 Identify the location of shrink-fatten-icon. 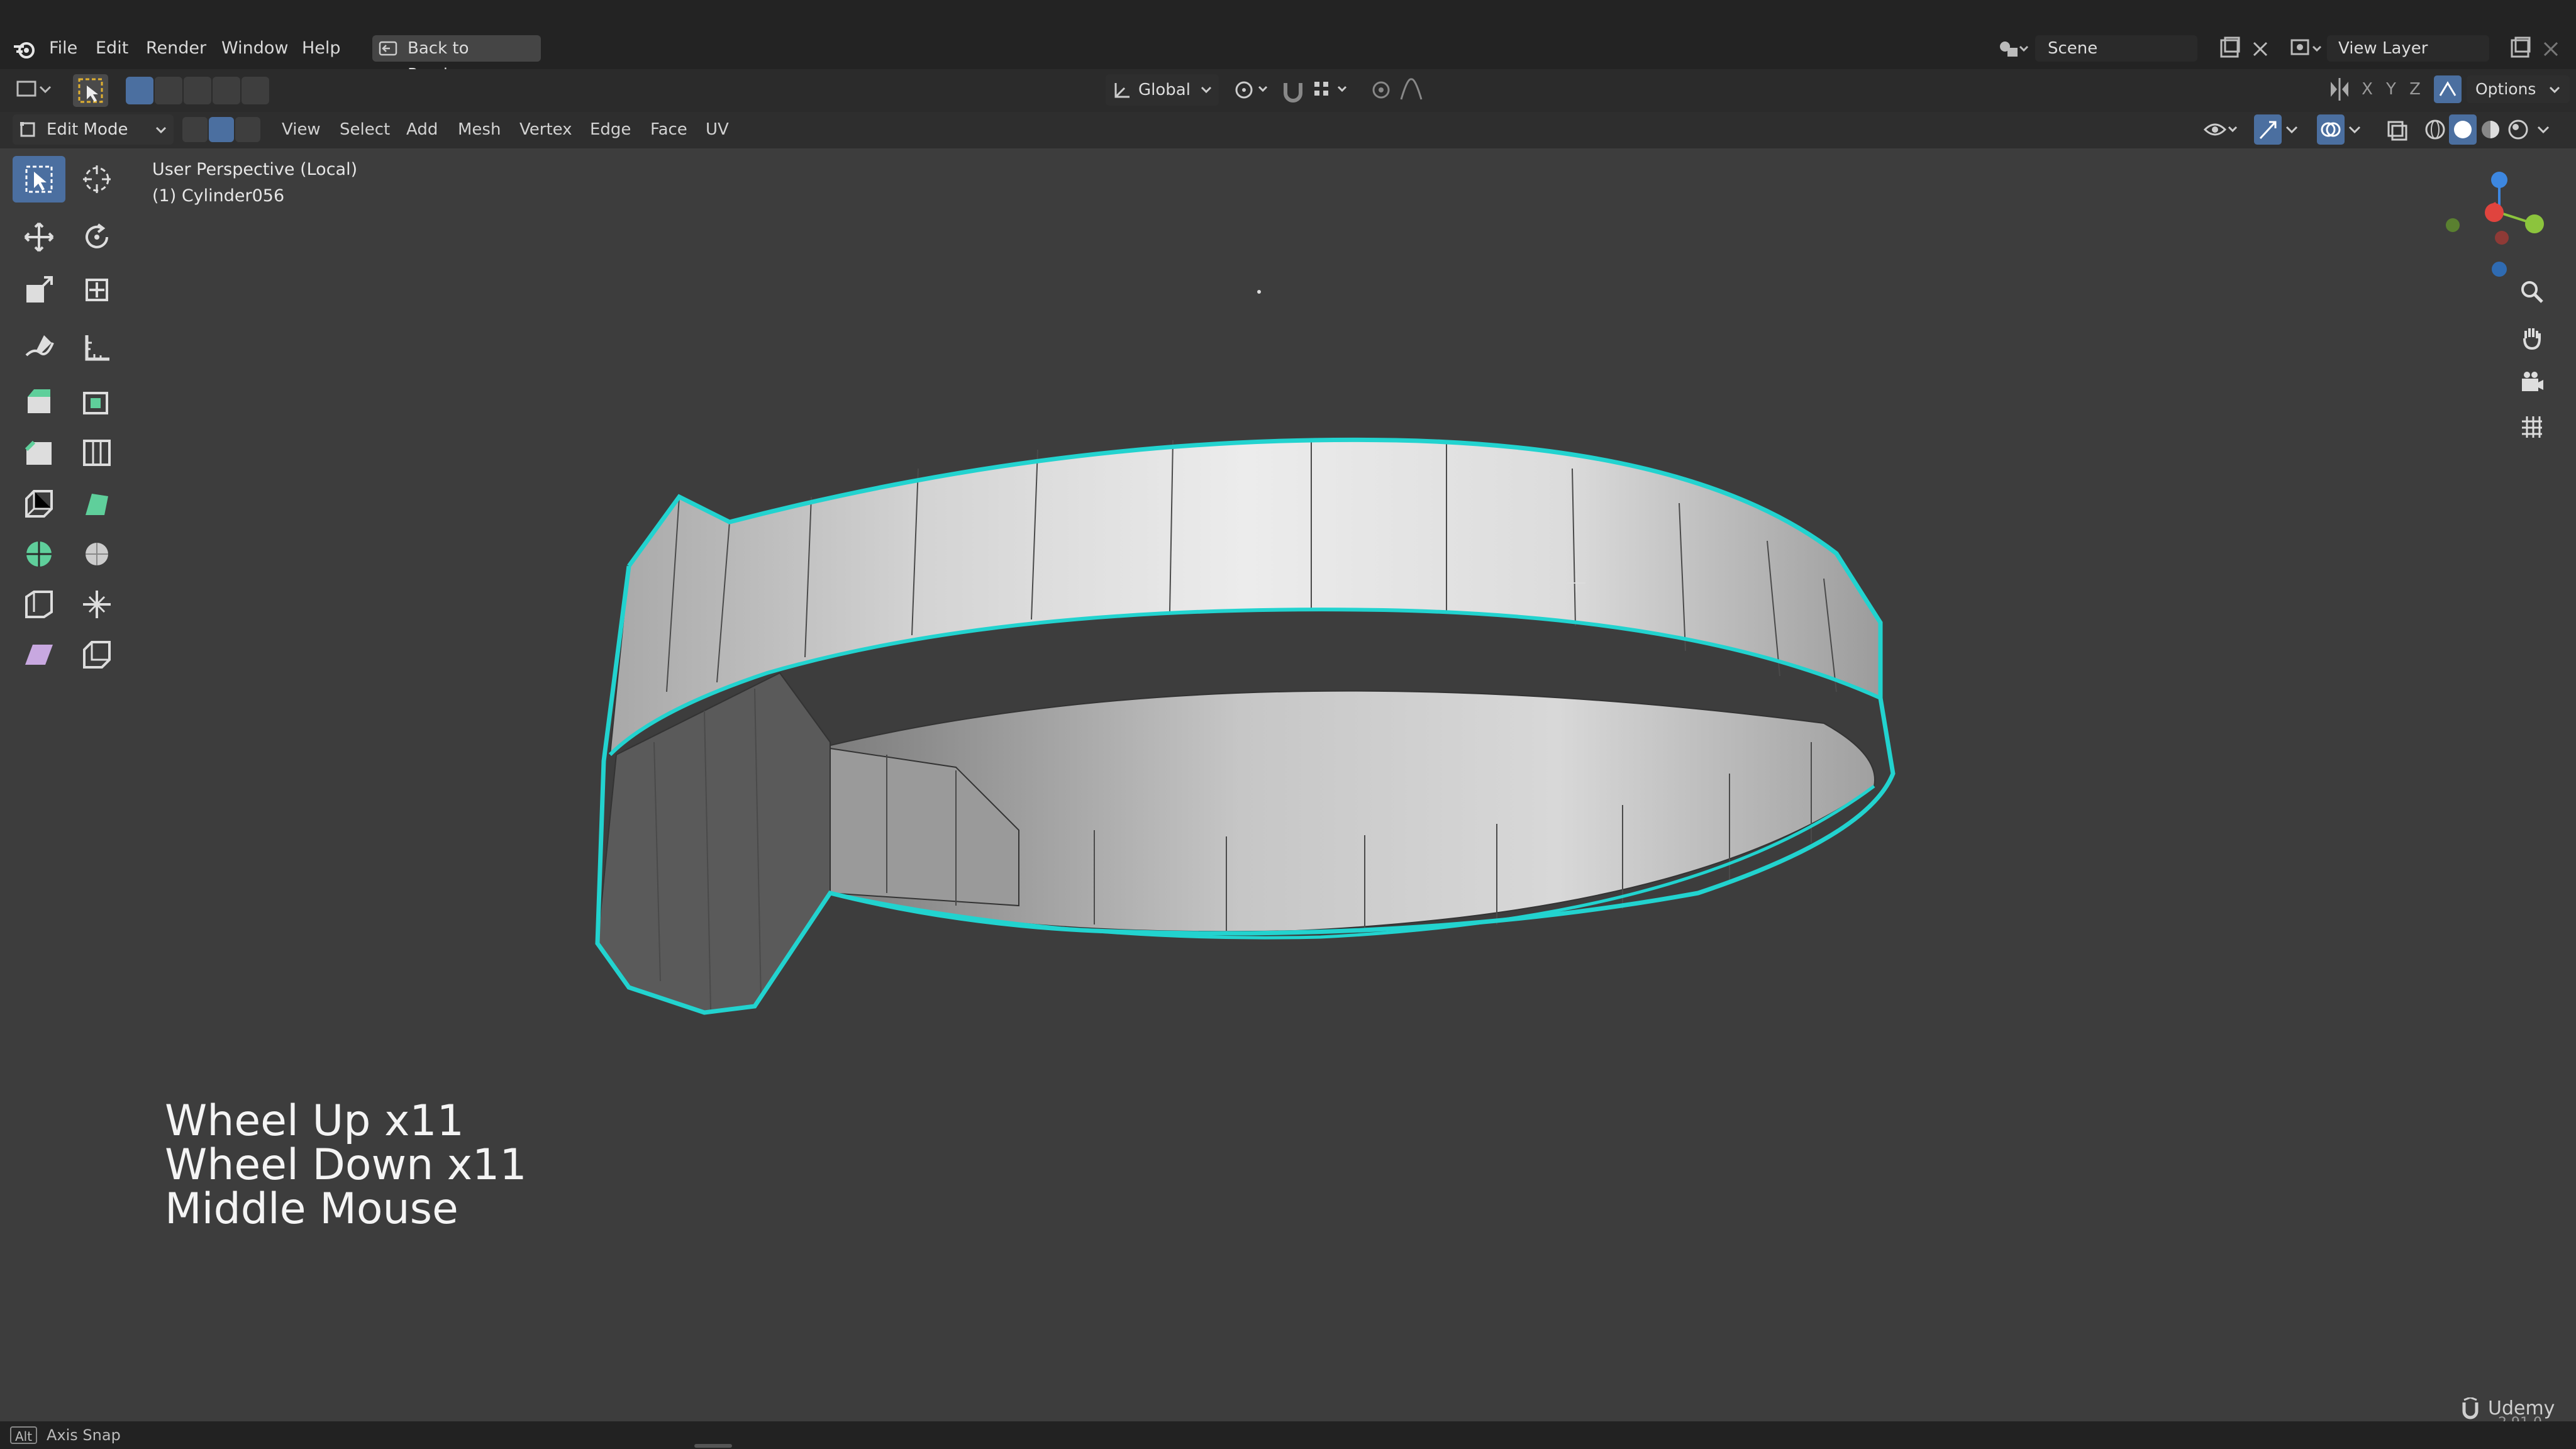
(96, 604).